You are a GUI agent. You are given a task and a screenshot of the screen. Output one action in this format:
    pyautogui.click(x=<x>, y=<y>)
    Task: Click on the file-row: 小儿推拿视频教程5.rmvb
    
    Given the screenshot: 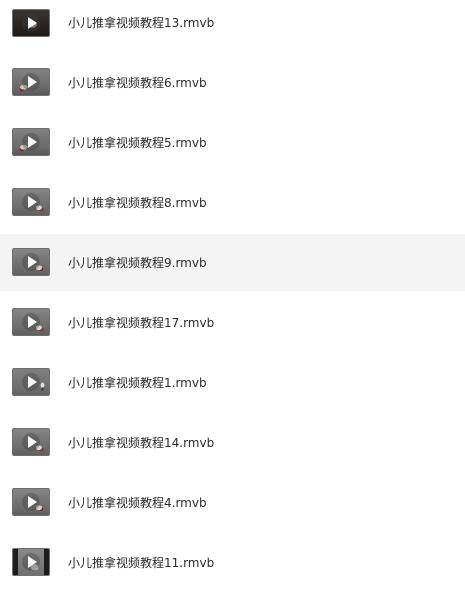 What is the action you would take?
    pyautogui.click(x=232, y=142)
    